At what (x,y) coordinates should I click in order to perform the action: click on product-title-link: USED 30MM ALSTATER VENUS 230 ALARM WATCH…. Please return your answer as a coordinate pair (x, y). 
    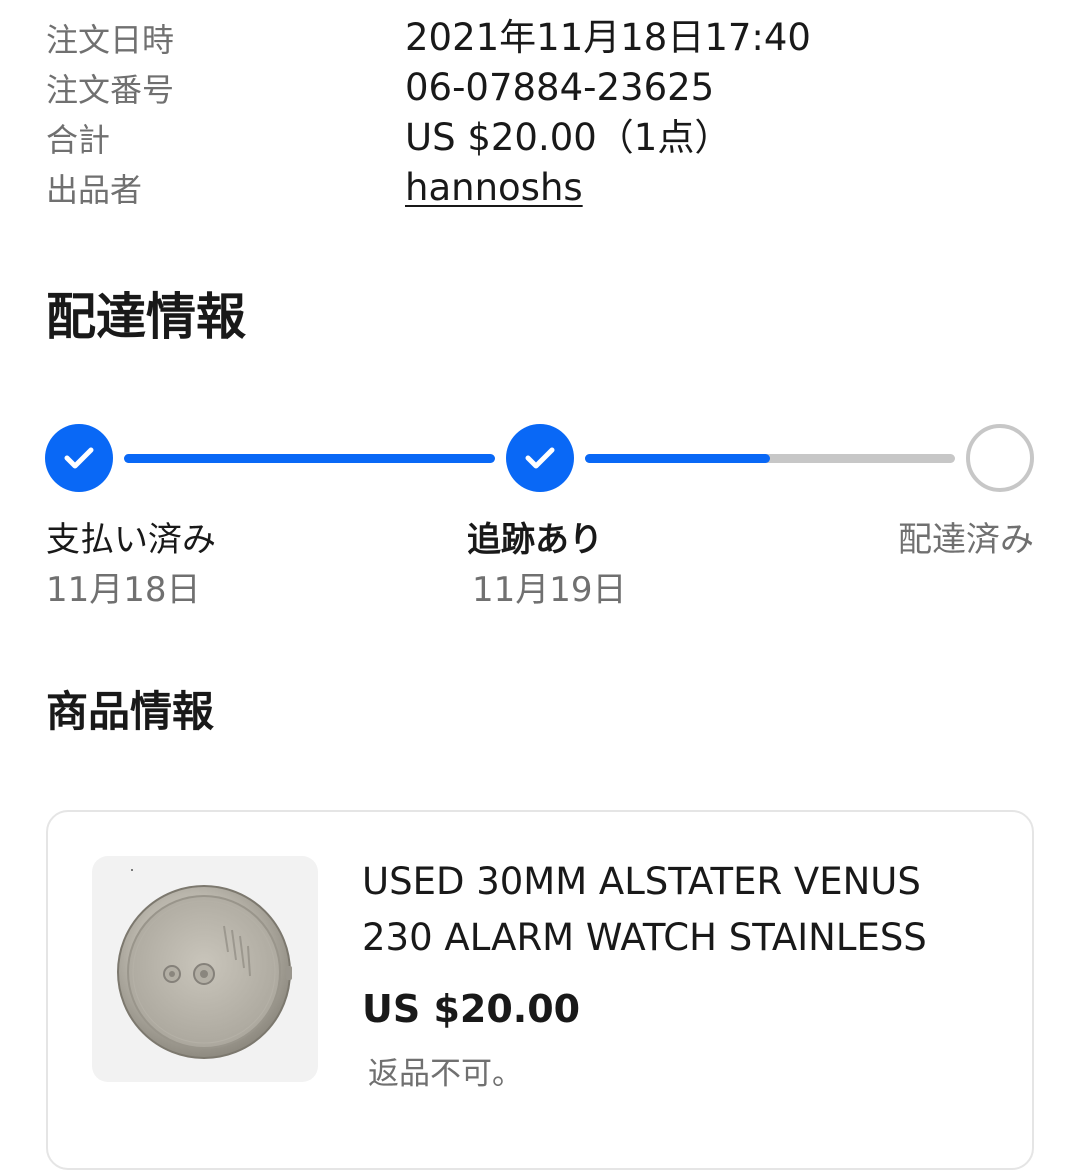
    Looking at the image, I should click on (682, 910).